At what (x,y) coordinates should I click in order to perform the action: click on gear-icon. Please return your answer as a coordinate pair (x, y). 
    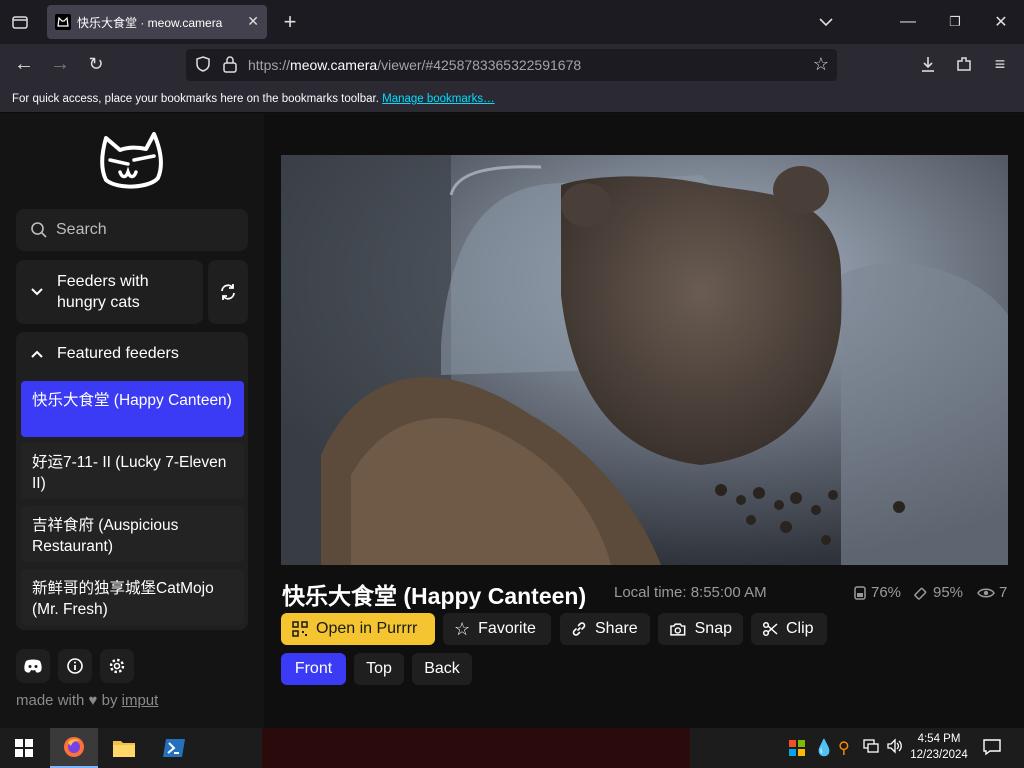
    Looking at the image, I should click on (117, 666).